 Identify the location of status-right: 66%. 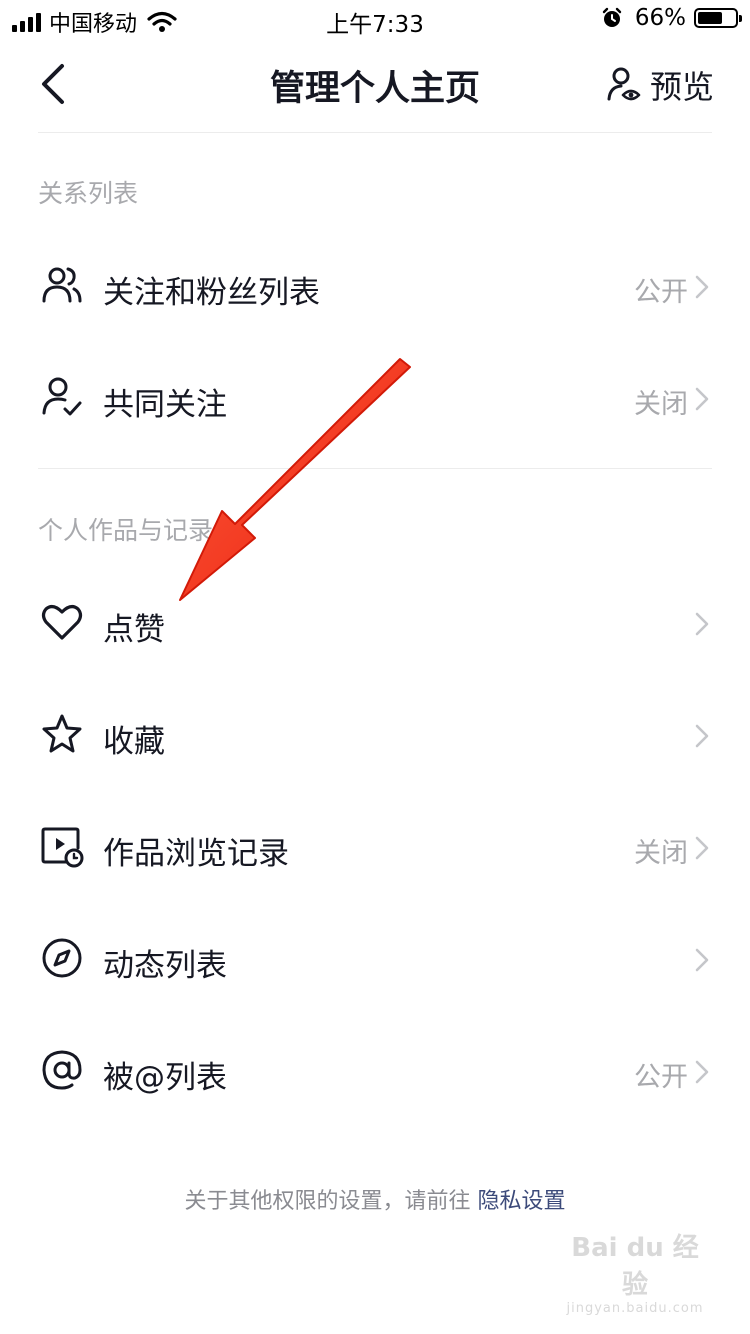
(671, 18).